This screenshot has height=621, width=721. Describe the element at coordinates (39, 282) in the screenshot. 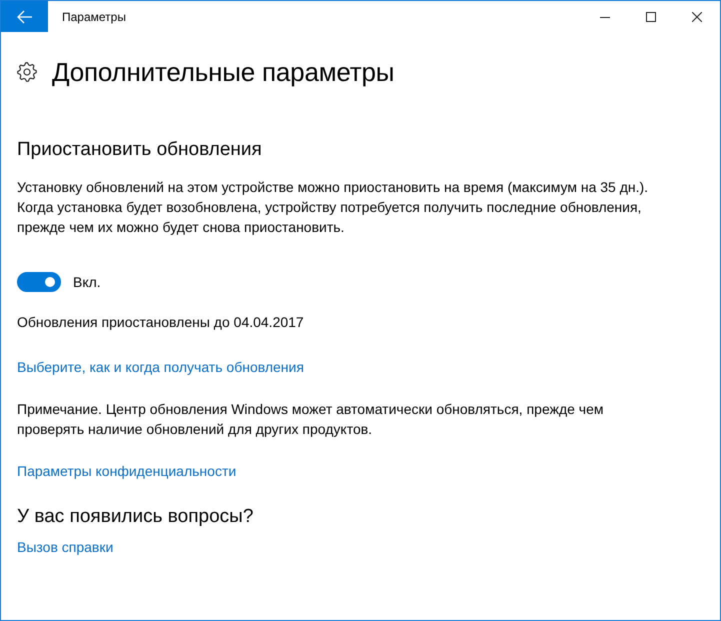

I see `toggle-switch` at that location.